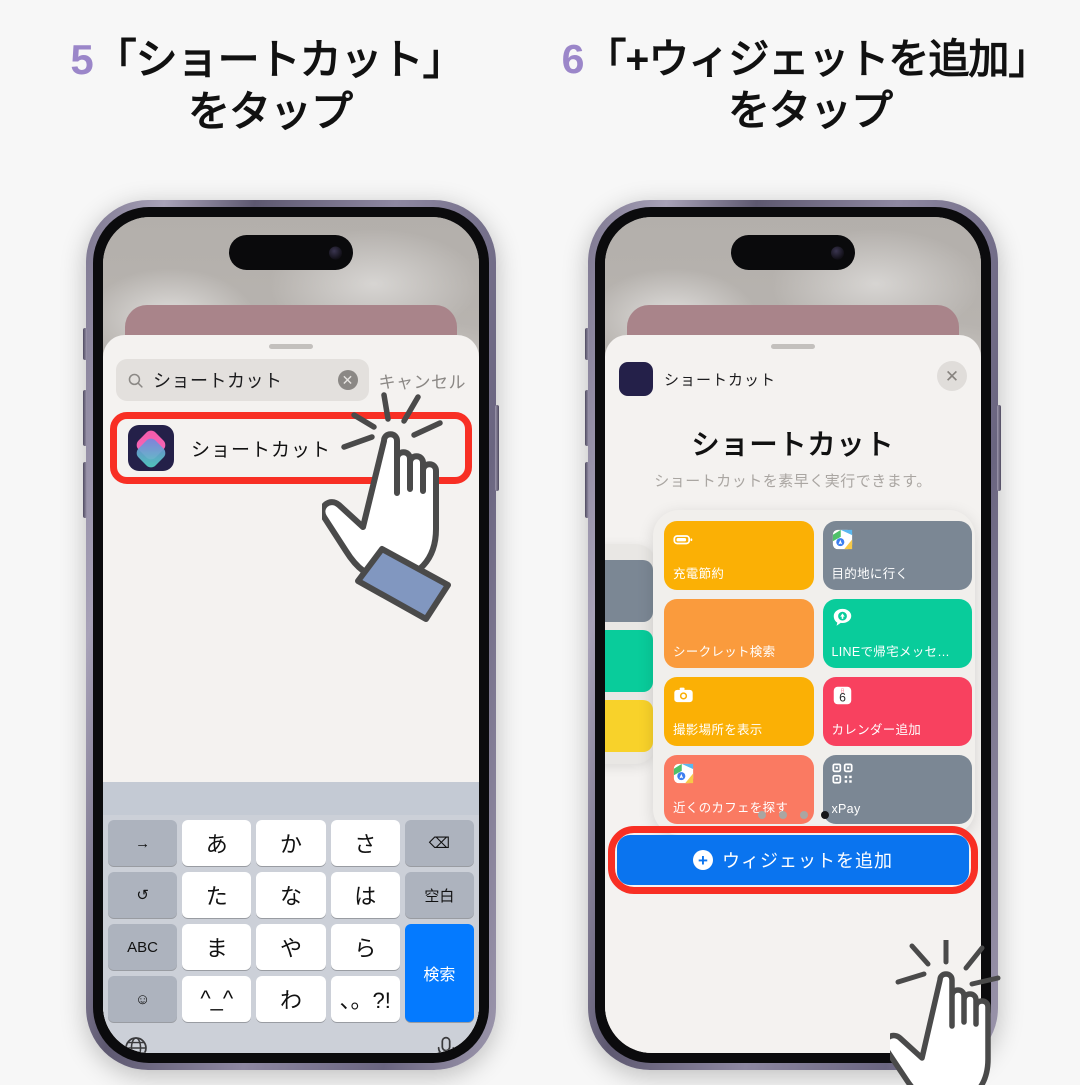 This screenshot has height=1085, width=1080. Describe the element at coordinates (136, 1044) in the screenshot. I see `globe-icon` at that location.